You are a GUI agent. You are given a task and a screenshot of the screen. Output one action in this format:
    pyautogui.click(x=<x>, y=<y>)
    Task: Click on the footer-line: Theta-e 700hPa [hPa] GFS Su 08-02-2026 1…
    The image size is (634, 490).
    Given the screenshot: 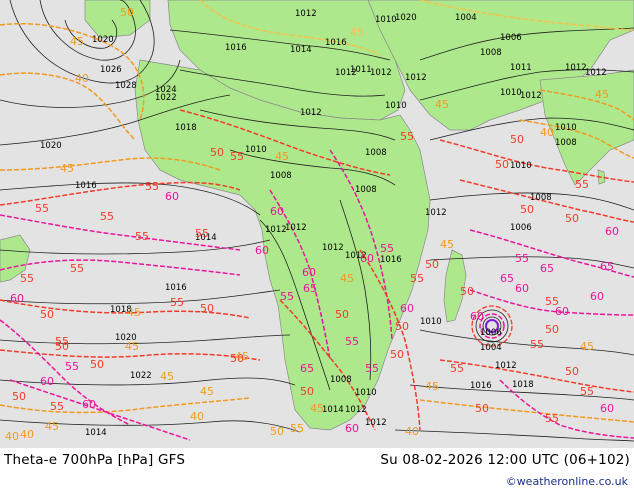 What is the action you would take?
    pyautogui.click(x=317, y=462)
    